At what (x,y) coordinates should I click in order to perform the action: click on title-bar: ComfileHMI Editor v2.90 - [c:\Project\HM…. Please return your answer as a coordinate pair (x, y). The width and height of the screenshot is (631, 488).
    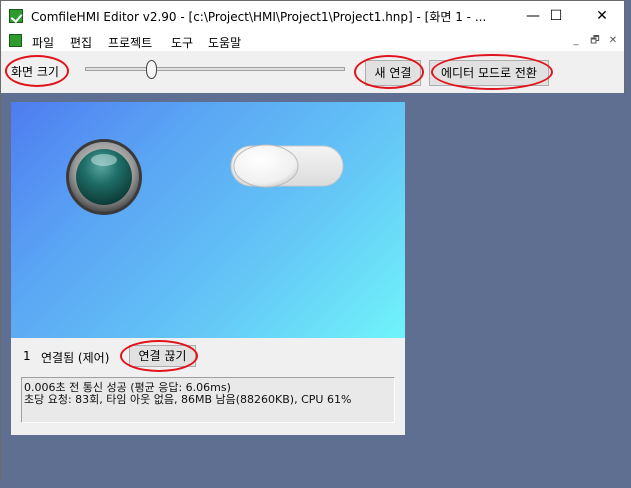
    Looking at the image, I should click on (312, 16).